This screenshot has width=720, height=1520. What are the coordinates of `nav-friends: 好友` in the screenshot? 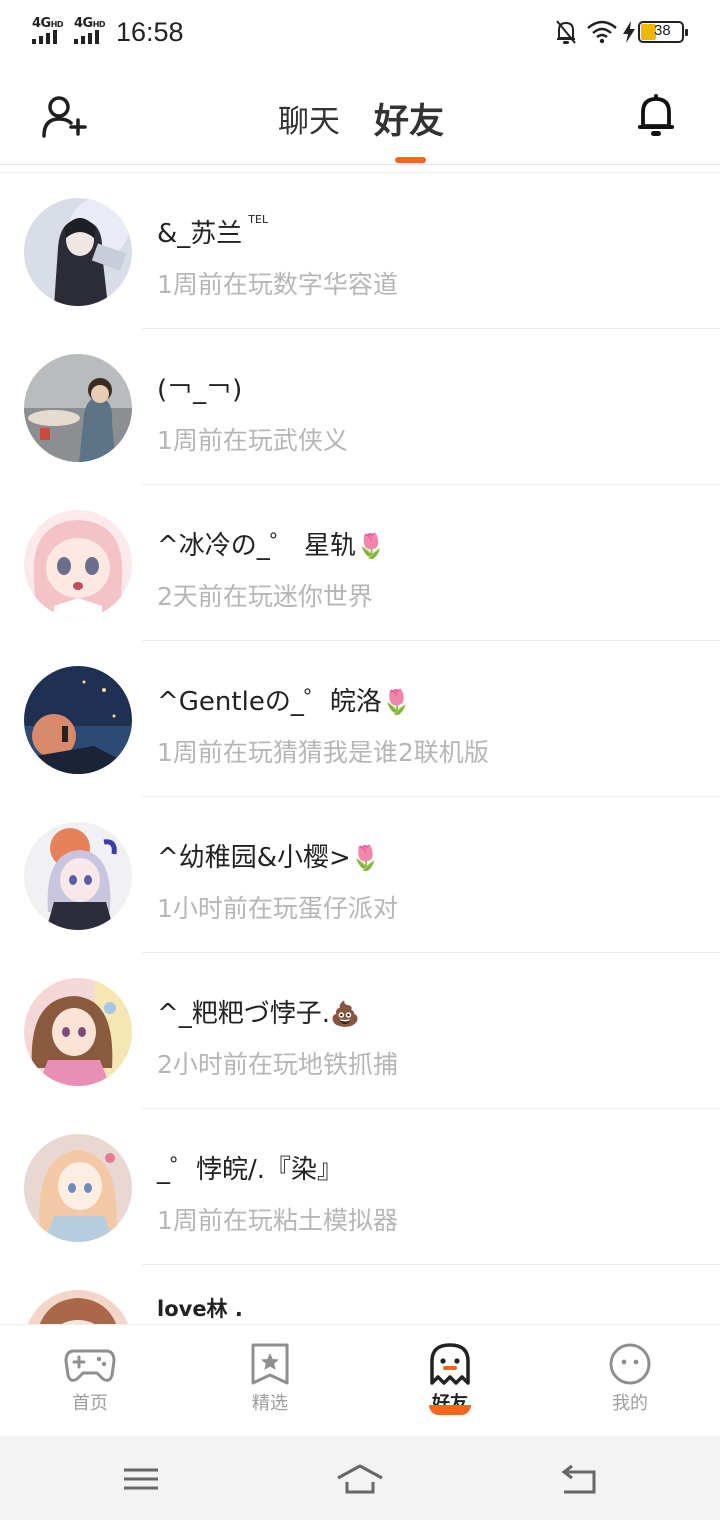 It's located at (450, 1381).